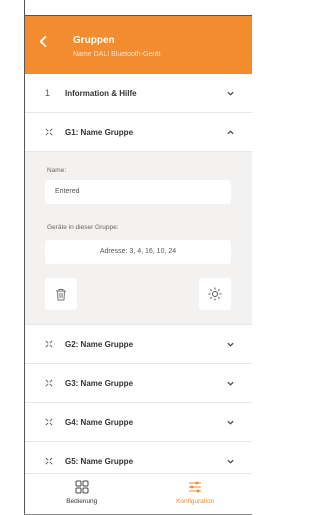  Describe the element at coordinates (57, 170) in the screenshot. I see `name-field-label: Name:` at that location.